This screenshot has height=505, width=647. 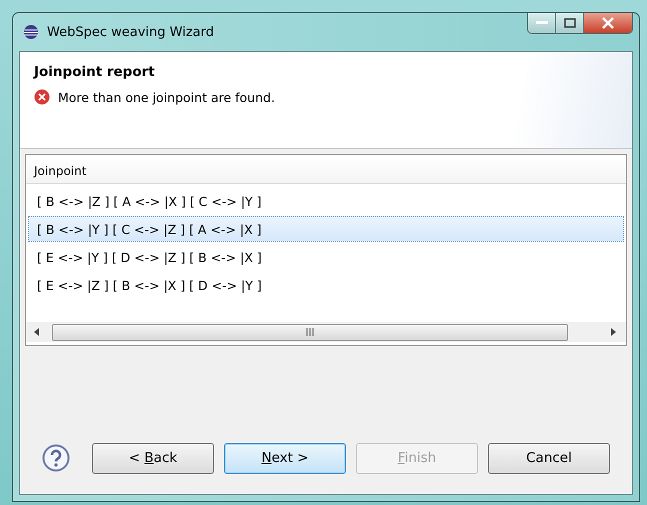 What do you see at coordinates (153, 458) in the screenshot?
I see `wizard-button: < Back` at bounding box center [153, 458].